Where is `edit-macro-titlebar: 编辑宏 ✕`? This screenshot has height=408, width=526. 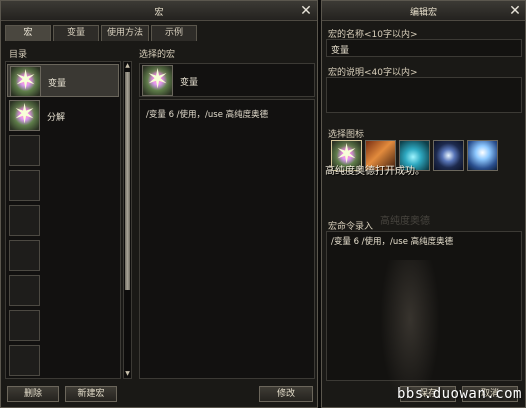
edit-macro-titlebar: 编辑宏 ✕ is located at coordinates (423, 11).